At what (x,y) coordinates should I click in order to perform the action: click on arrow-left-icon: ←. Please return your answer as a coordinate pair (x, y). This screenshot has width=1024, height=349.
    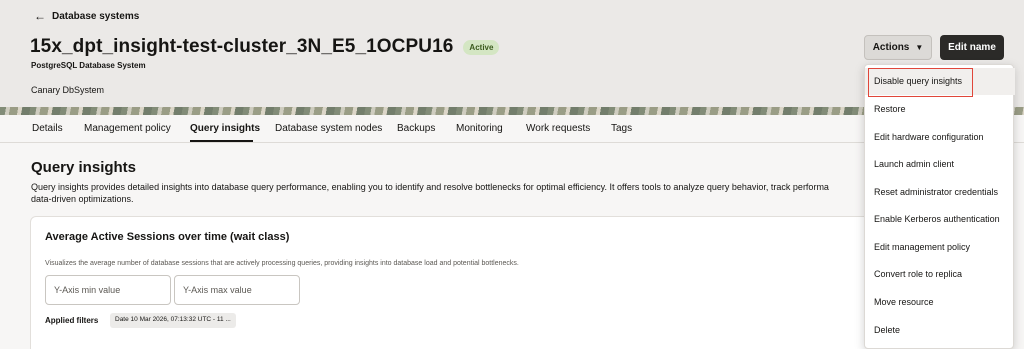
    Looking at the image, I should click on (40, 16).